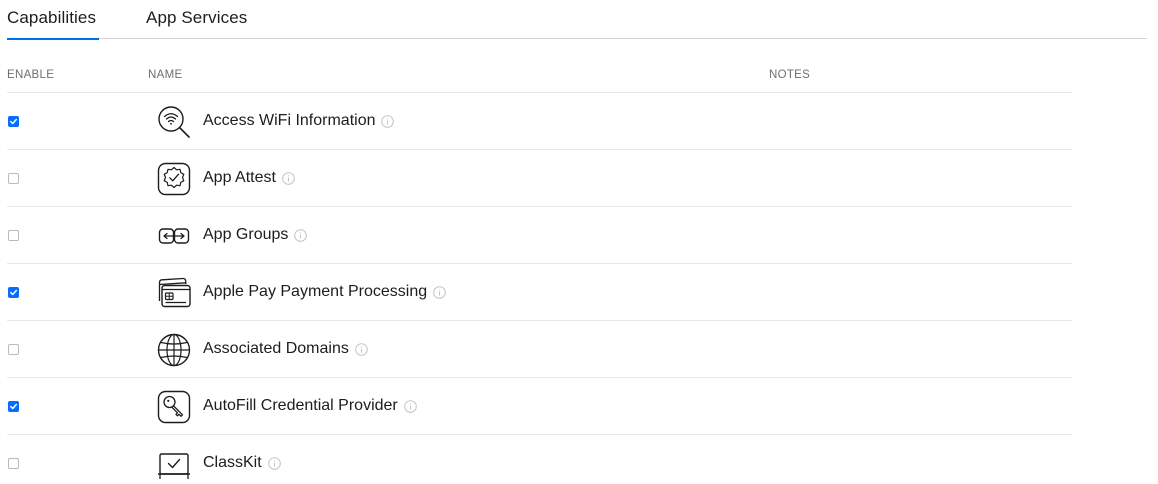 This screenshot has width=1158, height=484. I want to click on capability-row-app-attest: App Attest, so click(579, 178).